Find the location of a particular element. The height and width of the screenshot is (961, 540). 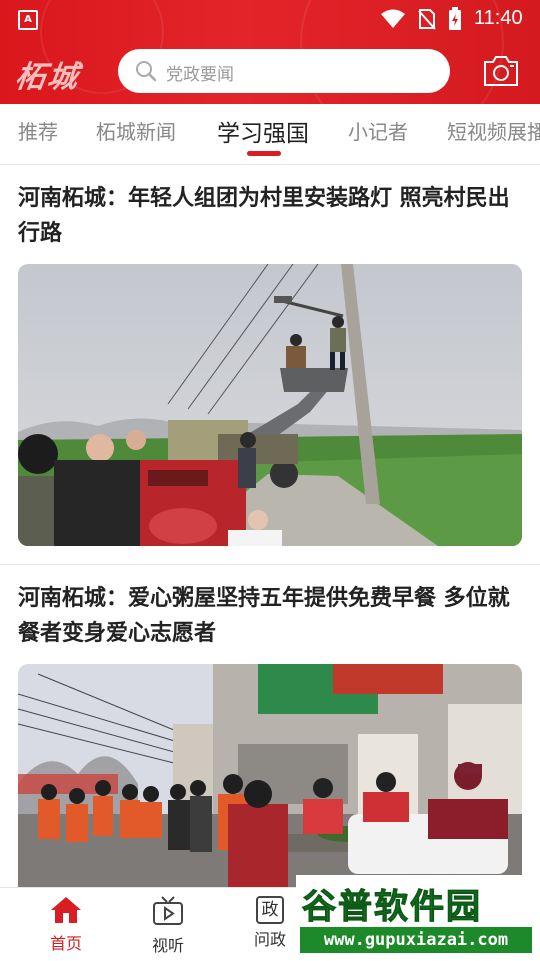

tab-recommend: 推荐 is located at coordinates (38, 130).